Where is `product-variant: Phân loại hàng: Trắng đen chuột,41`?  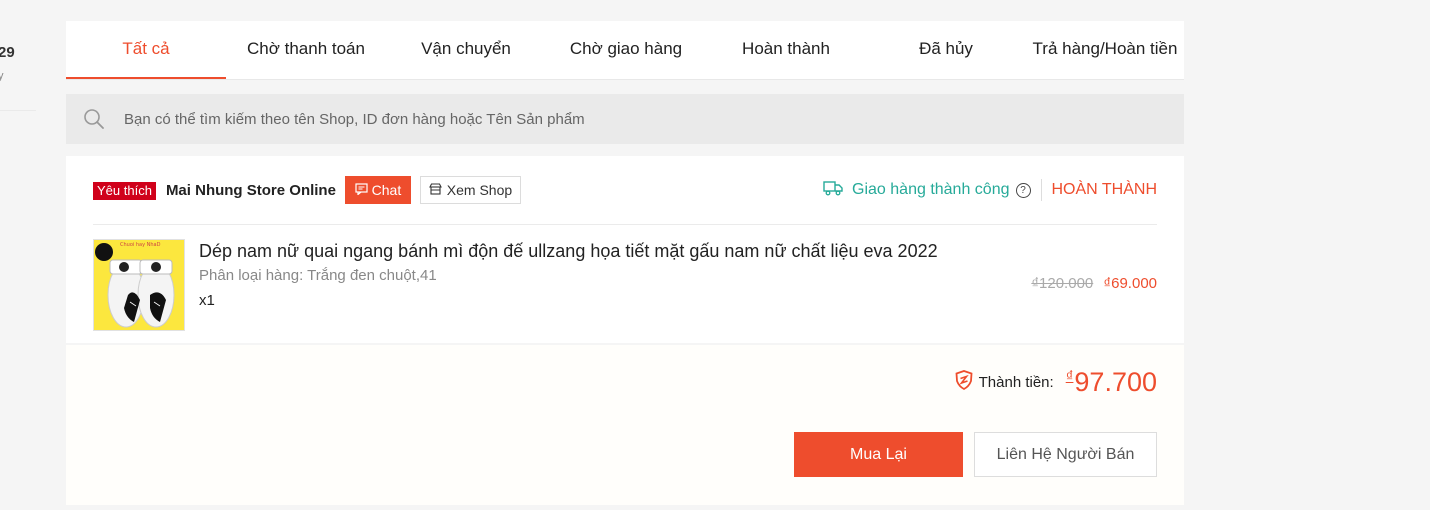
product-variant: Phân loại hàng: Trắng đen chuột,41 is located at coordinates (318, 275).